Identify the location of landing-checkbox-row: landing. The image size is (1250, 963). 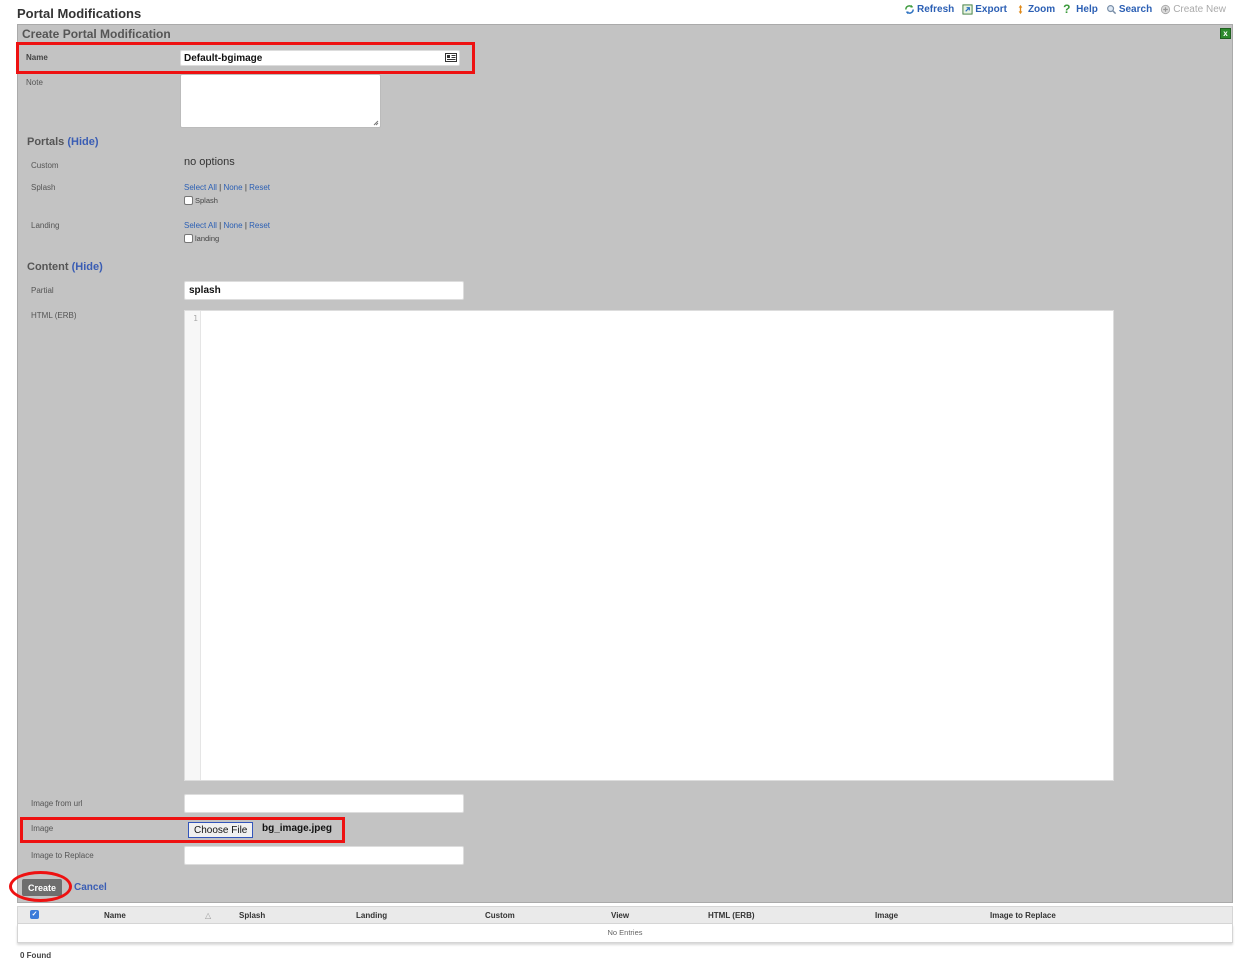
(201, 238).